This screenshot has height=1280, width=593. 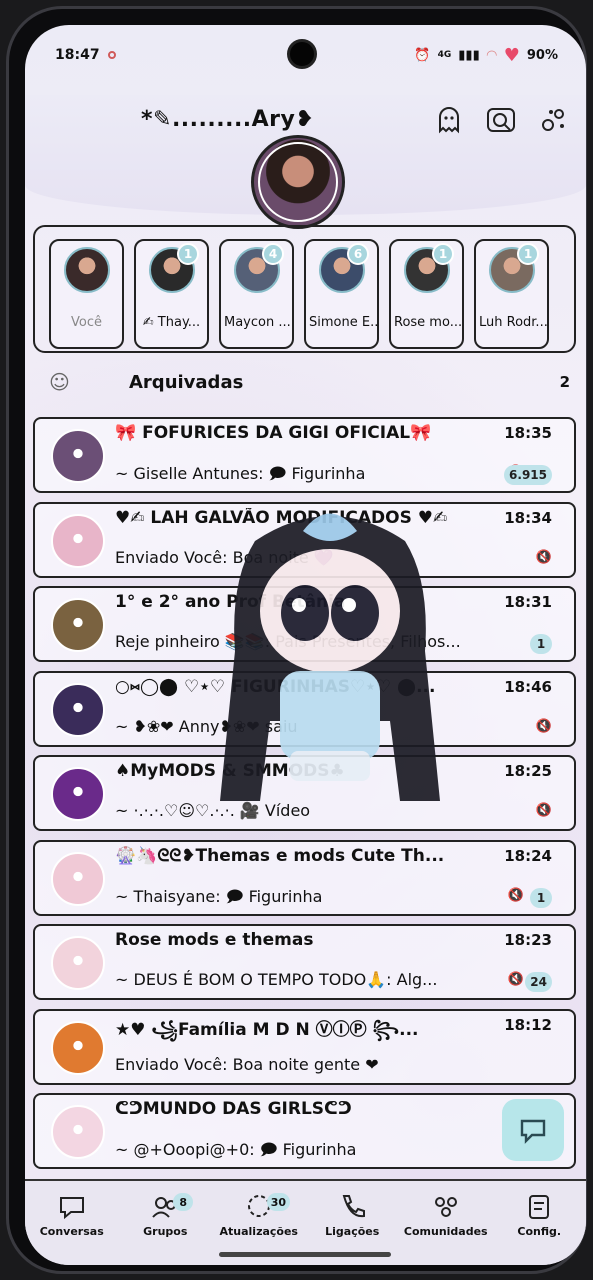 What do you see at coordinates (247, 1064) in the screenshot?
I see `chat-last-message: Enviado Você: Boa noite gente ❤` at bounding box center [247, 1064].